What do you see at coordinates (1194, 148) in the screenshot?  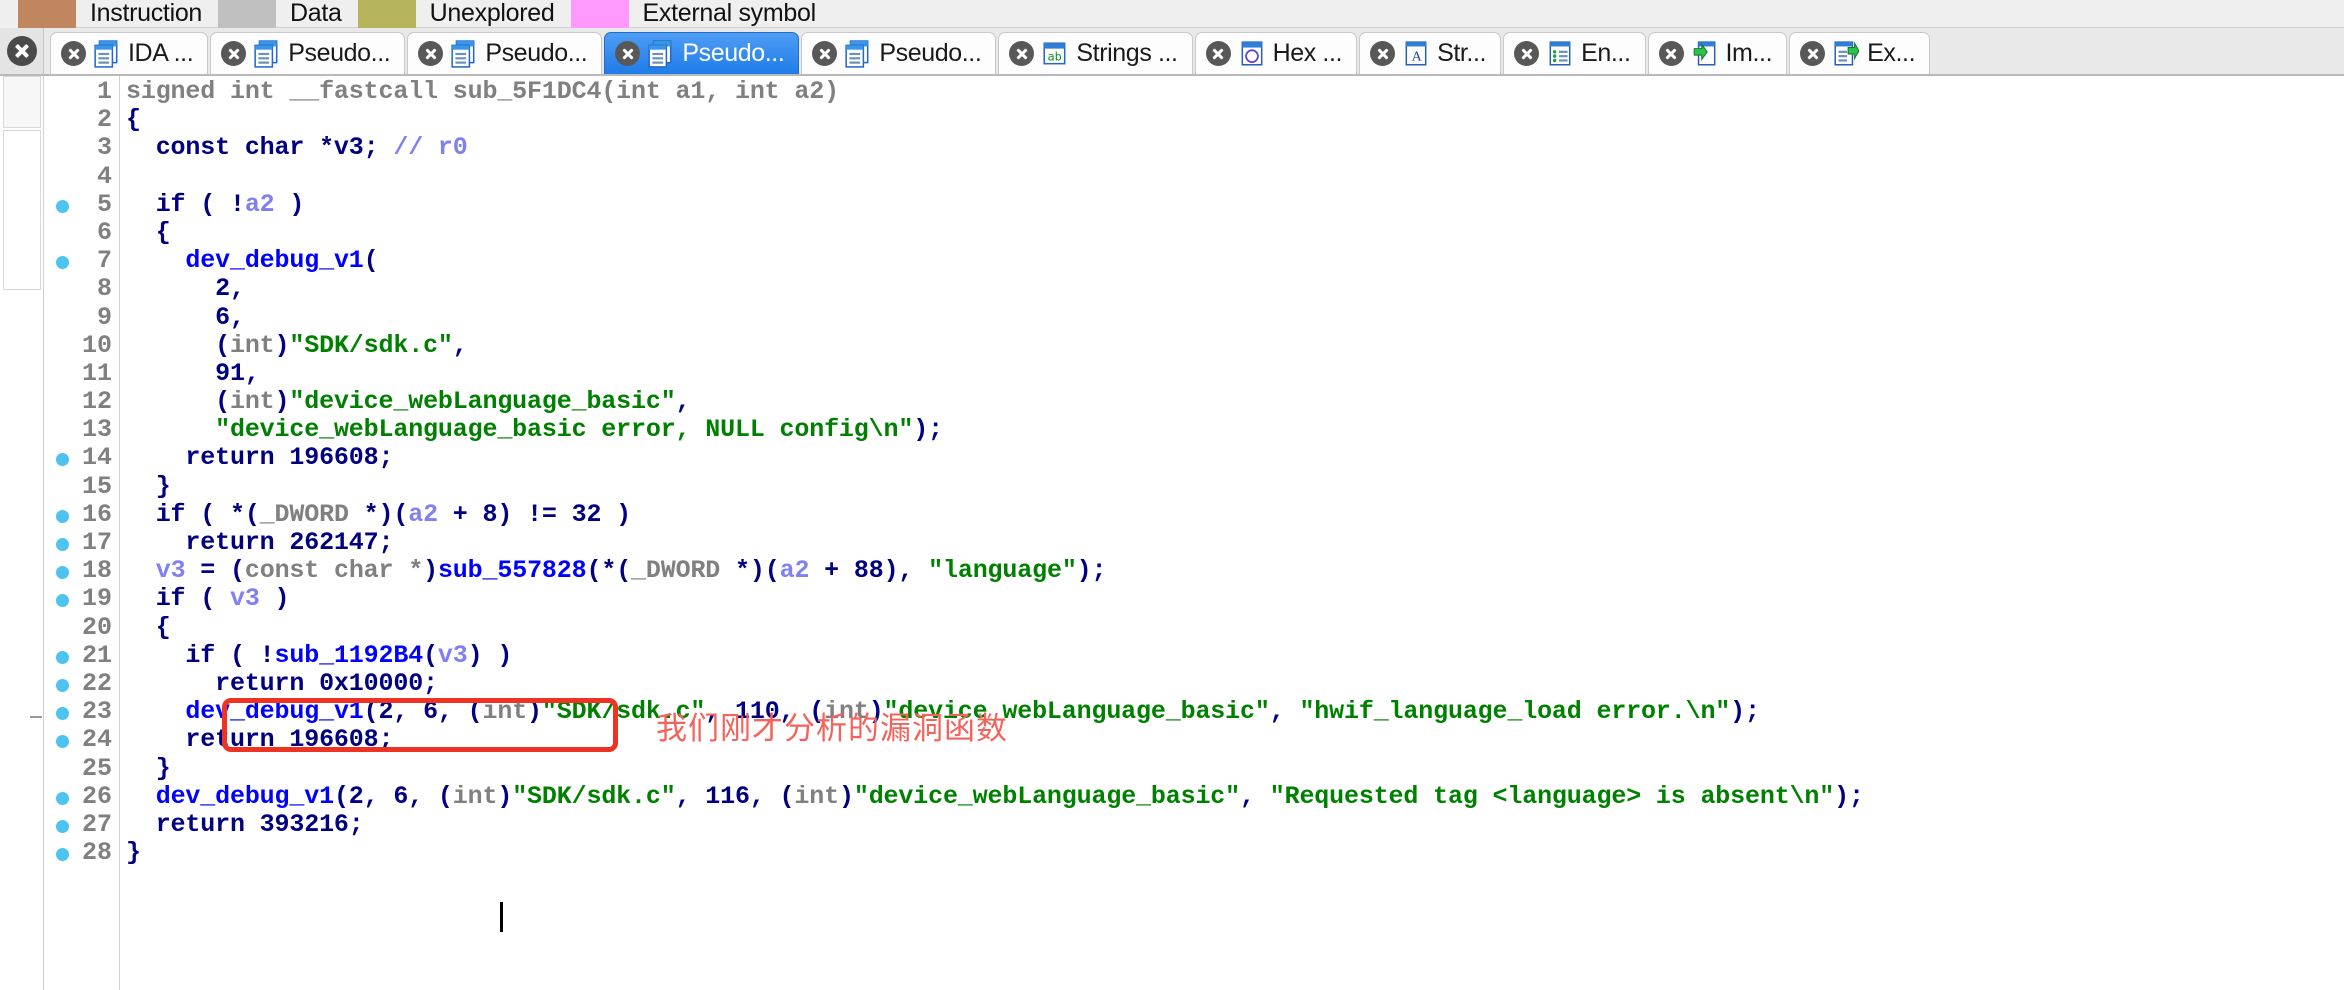 I see `code-line: 3 const char *v3; // r0` at bounding box center [1194, 148].